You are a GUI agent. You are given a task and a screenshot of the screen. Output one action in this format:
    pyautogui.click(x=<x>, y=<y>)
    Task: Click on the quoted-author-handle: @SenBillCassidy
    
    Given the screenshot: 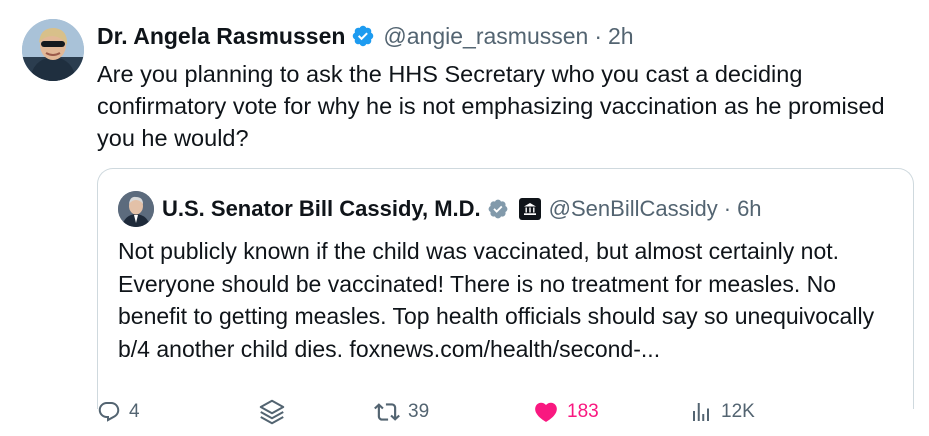 What is the action you would take?
    pyautogui.click(x=633, y=209)
    